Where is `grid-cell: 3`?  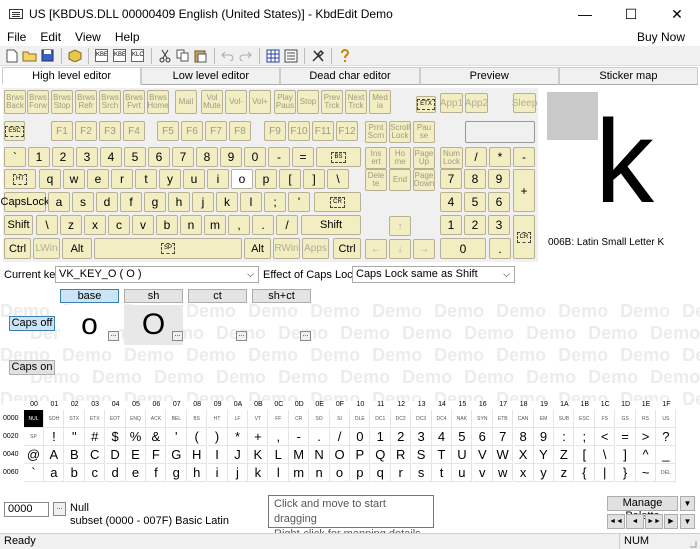
grid-cell: 3 is located at coordinates (421, 437).